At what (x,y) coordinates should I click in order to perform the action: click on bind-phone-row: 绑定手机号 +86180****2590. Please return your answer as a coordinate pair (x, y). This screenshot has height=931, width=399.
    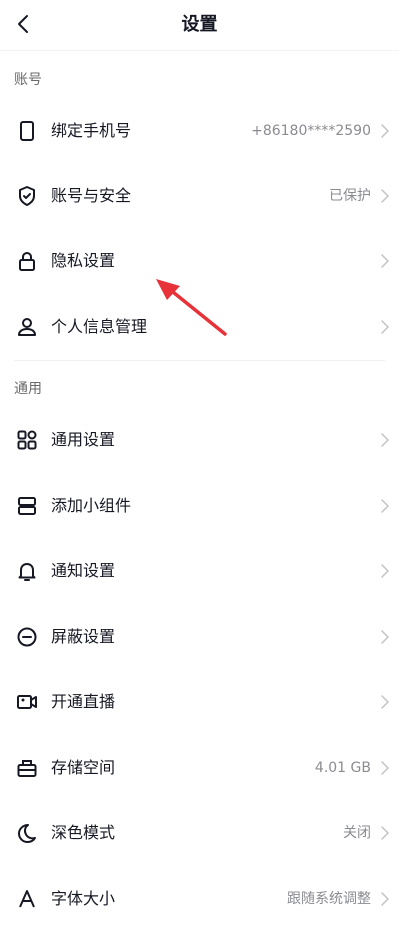
    Looking at the image, I should click on (199, 131).